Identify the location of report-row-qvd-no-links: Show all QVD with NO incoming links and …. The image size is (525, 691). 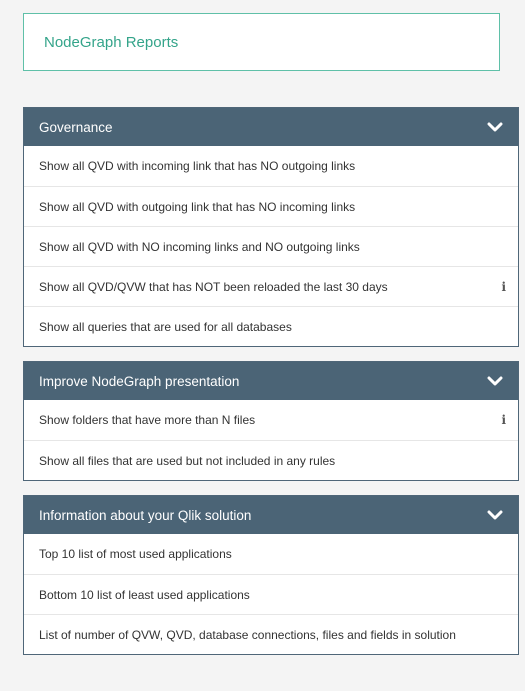
(271, 246).